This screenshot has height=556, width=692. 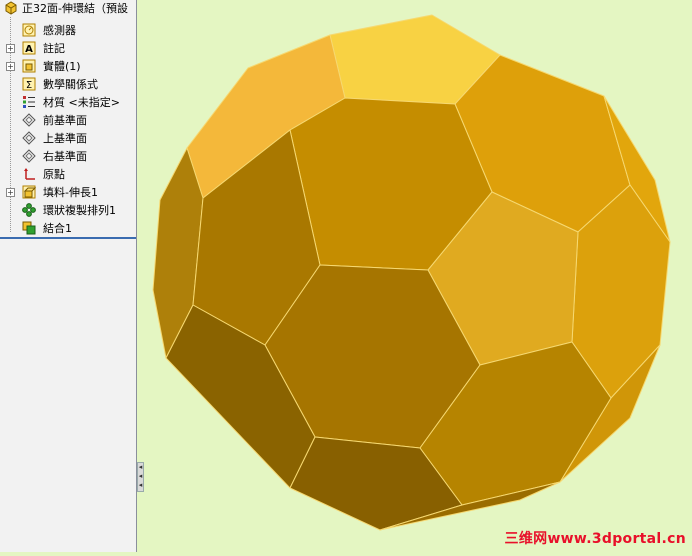 What do you see at coordinates (29, 66) in the screenshot?
I see `solid-bodies-icon` at bounding box center [29, 66].